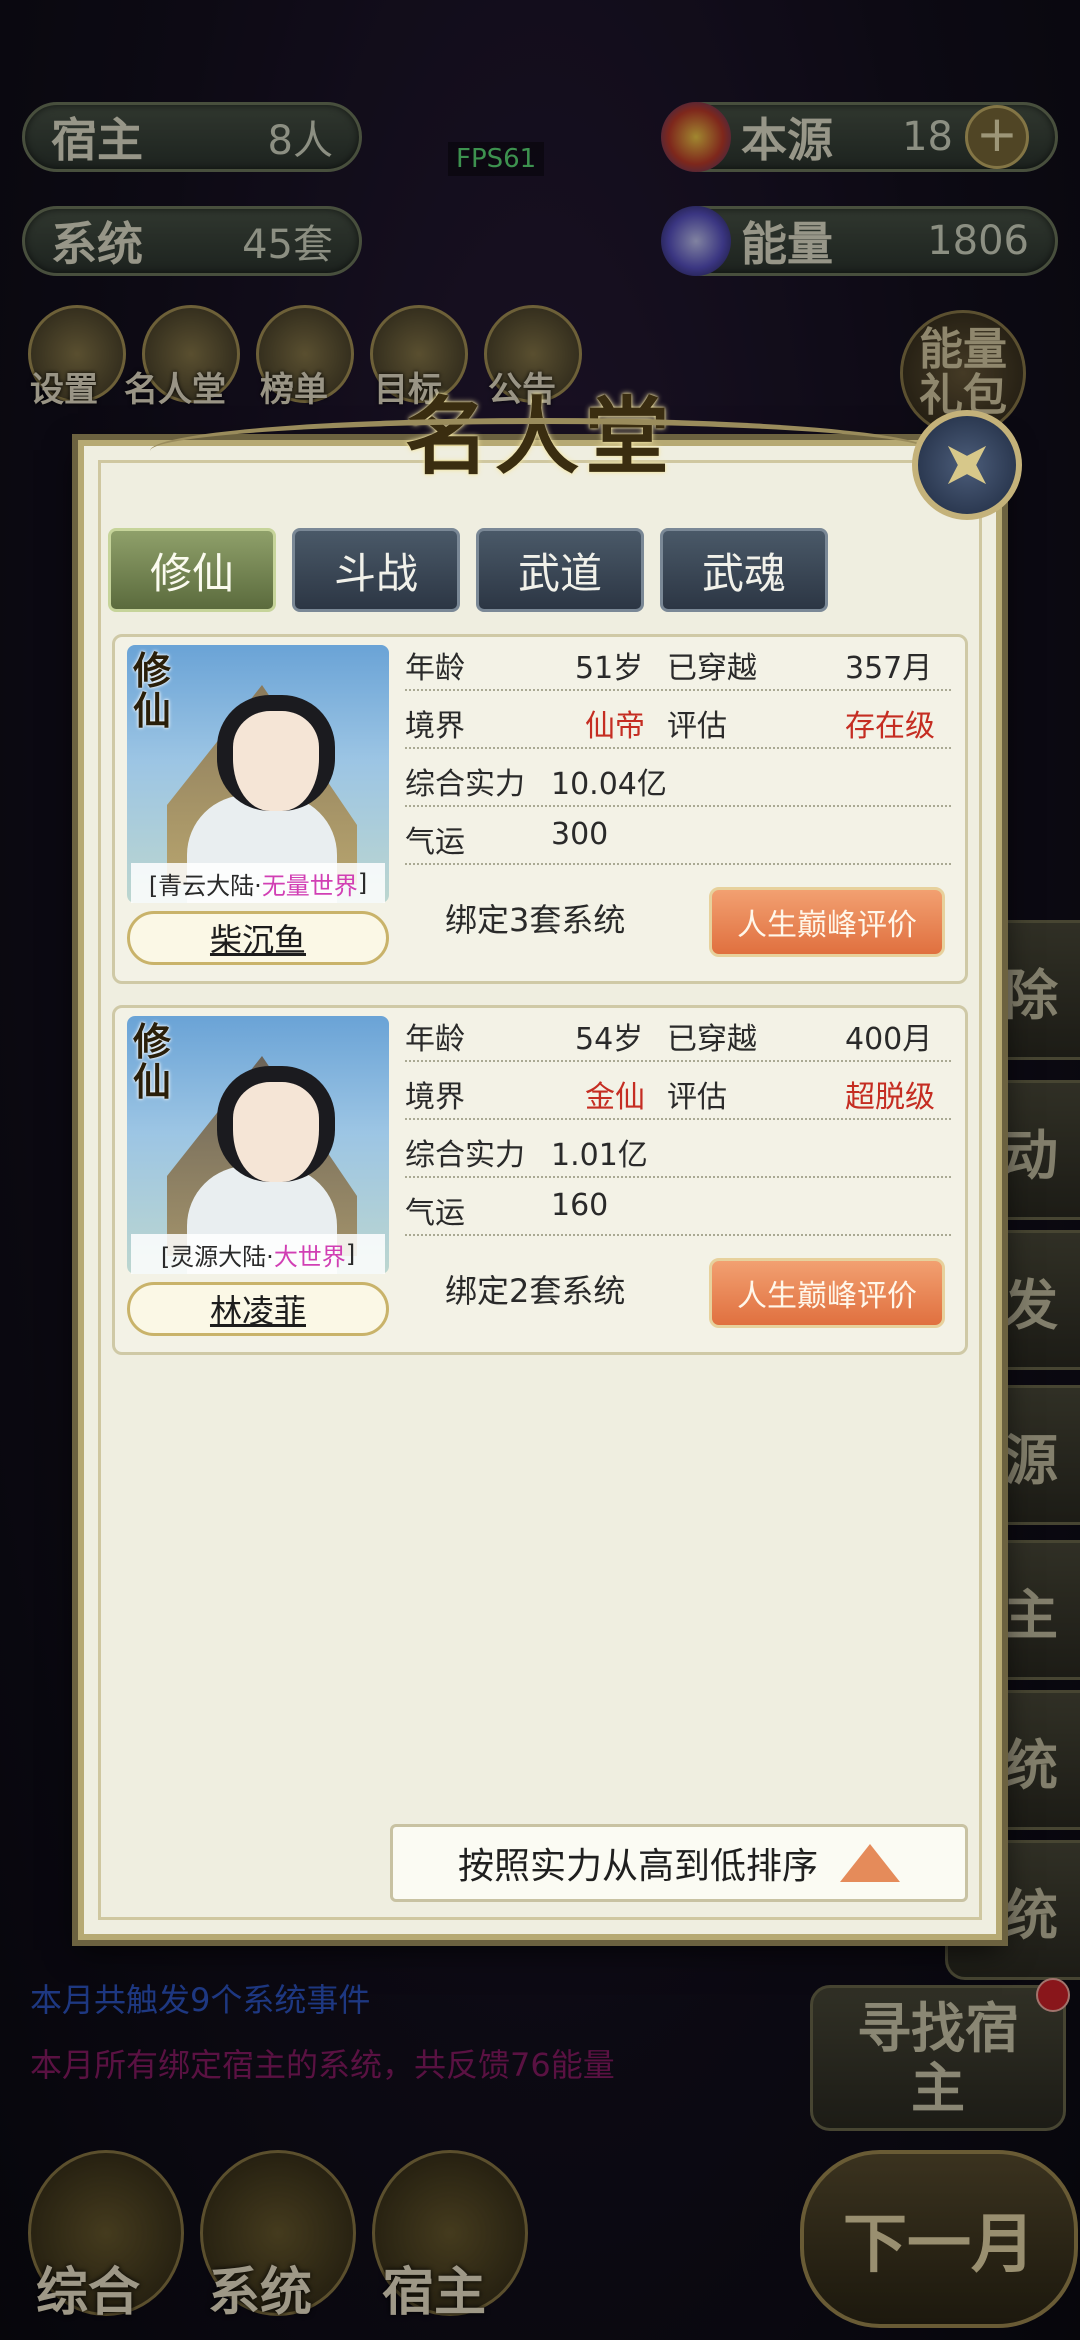 The image size is (1080, 2340). What do you see at coordinates (376, 570) in the screenshot?
I see `tab-douzhan: 斗战` at bounding box center [376, 570].